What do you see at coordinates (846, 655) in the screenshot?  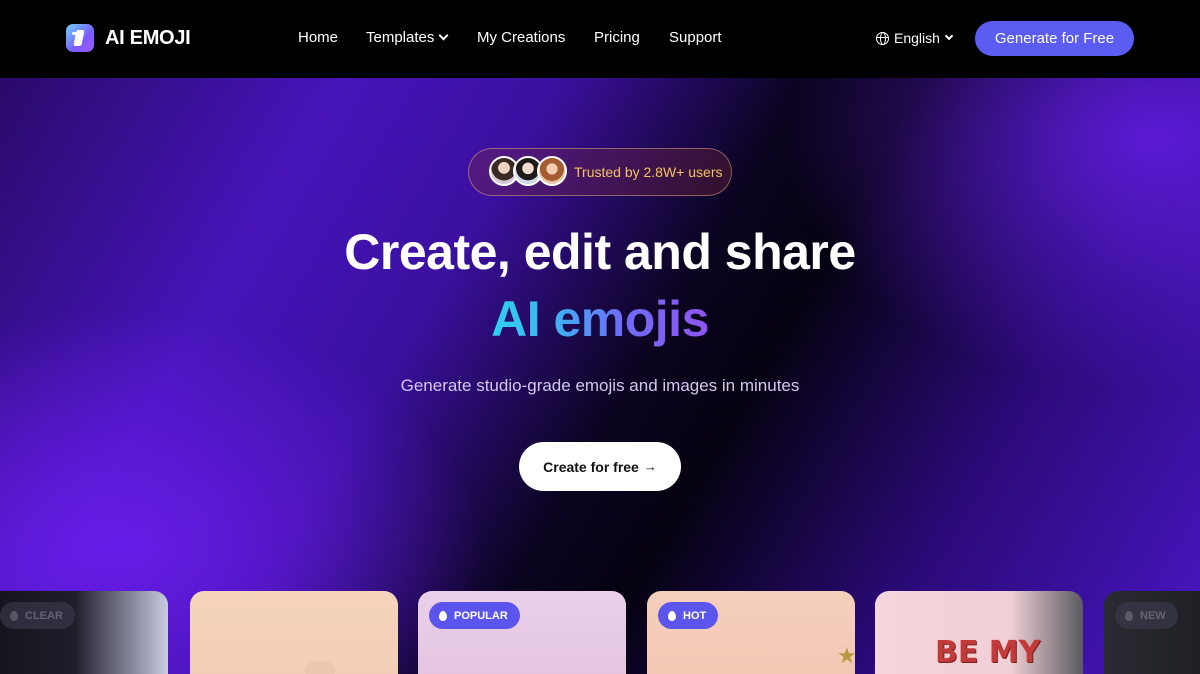 I see `star-icon: ★` at bounding box center [846, 655].